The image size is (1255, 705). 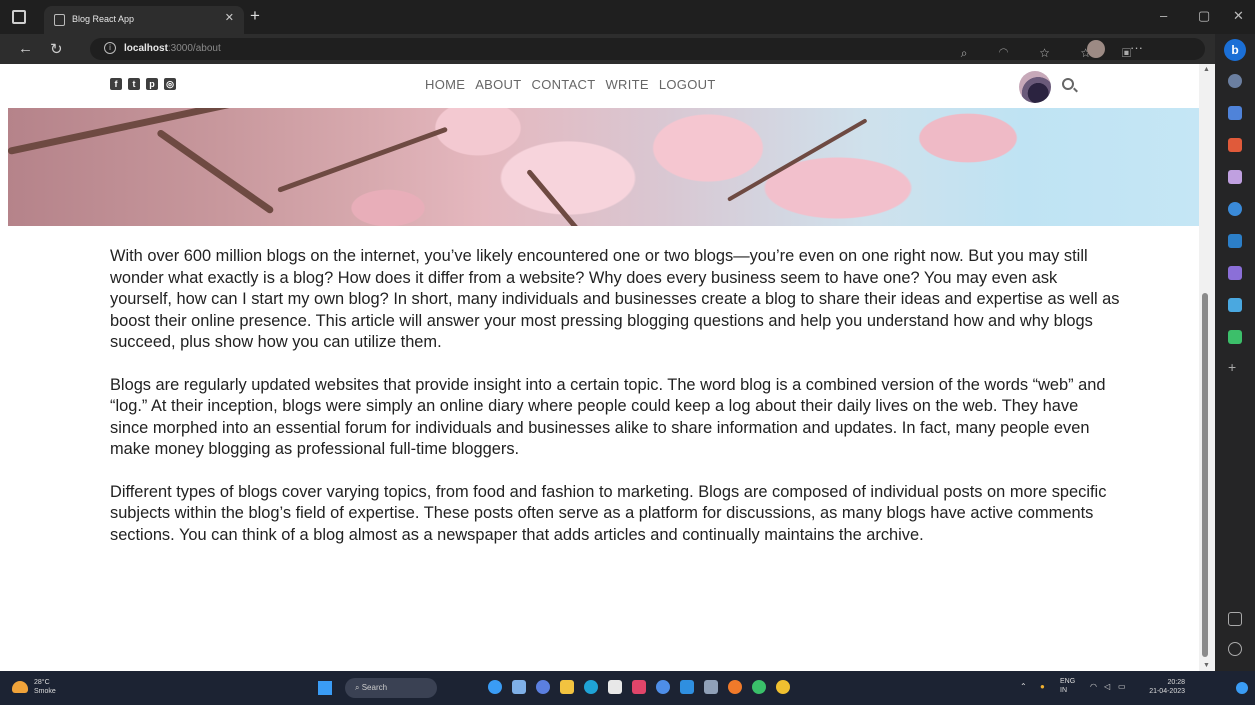 What do you see at coordinates (45, 687) in the screenshot?
I see `weather-widget: 28°C Smoke` at bounding box center [45, 687].